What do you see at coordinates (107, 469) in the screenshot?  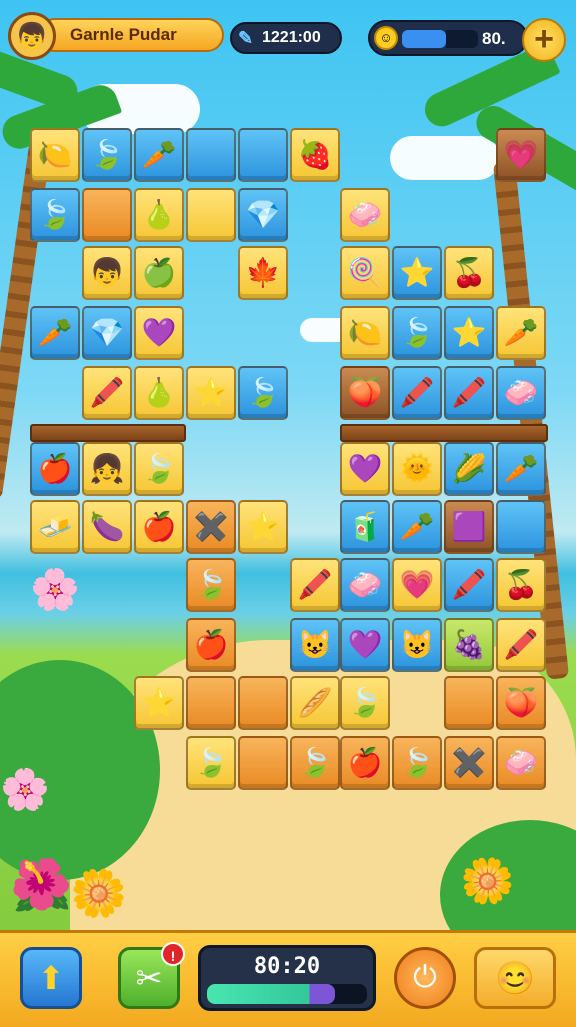 I see `board-tile: 👧` at bounding box center [107, 469].